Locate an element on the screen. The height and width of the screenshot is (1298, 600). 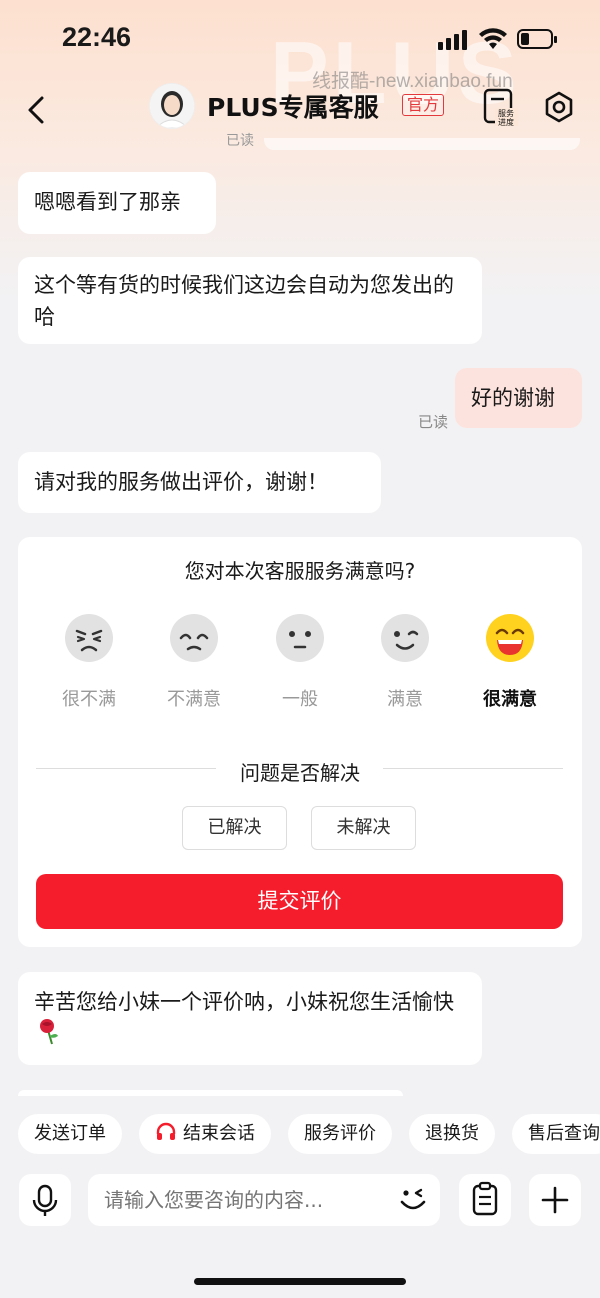
clipboard-icon is located at coordinates (485, 1198).